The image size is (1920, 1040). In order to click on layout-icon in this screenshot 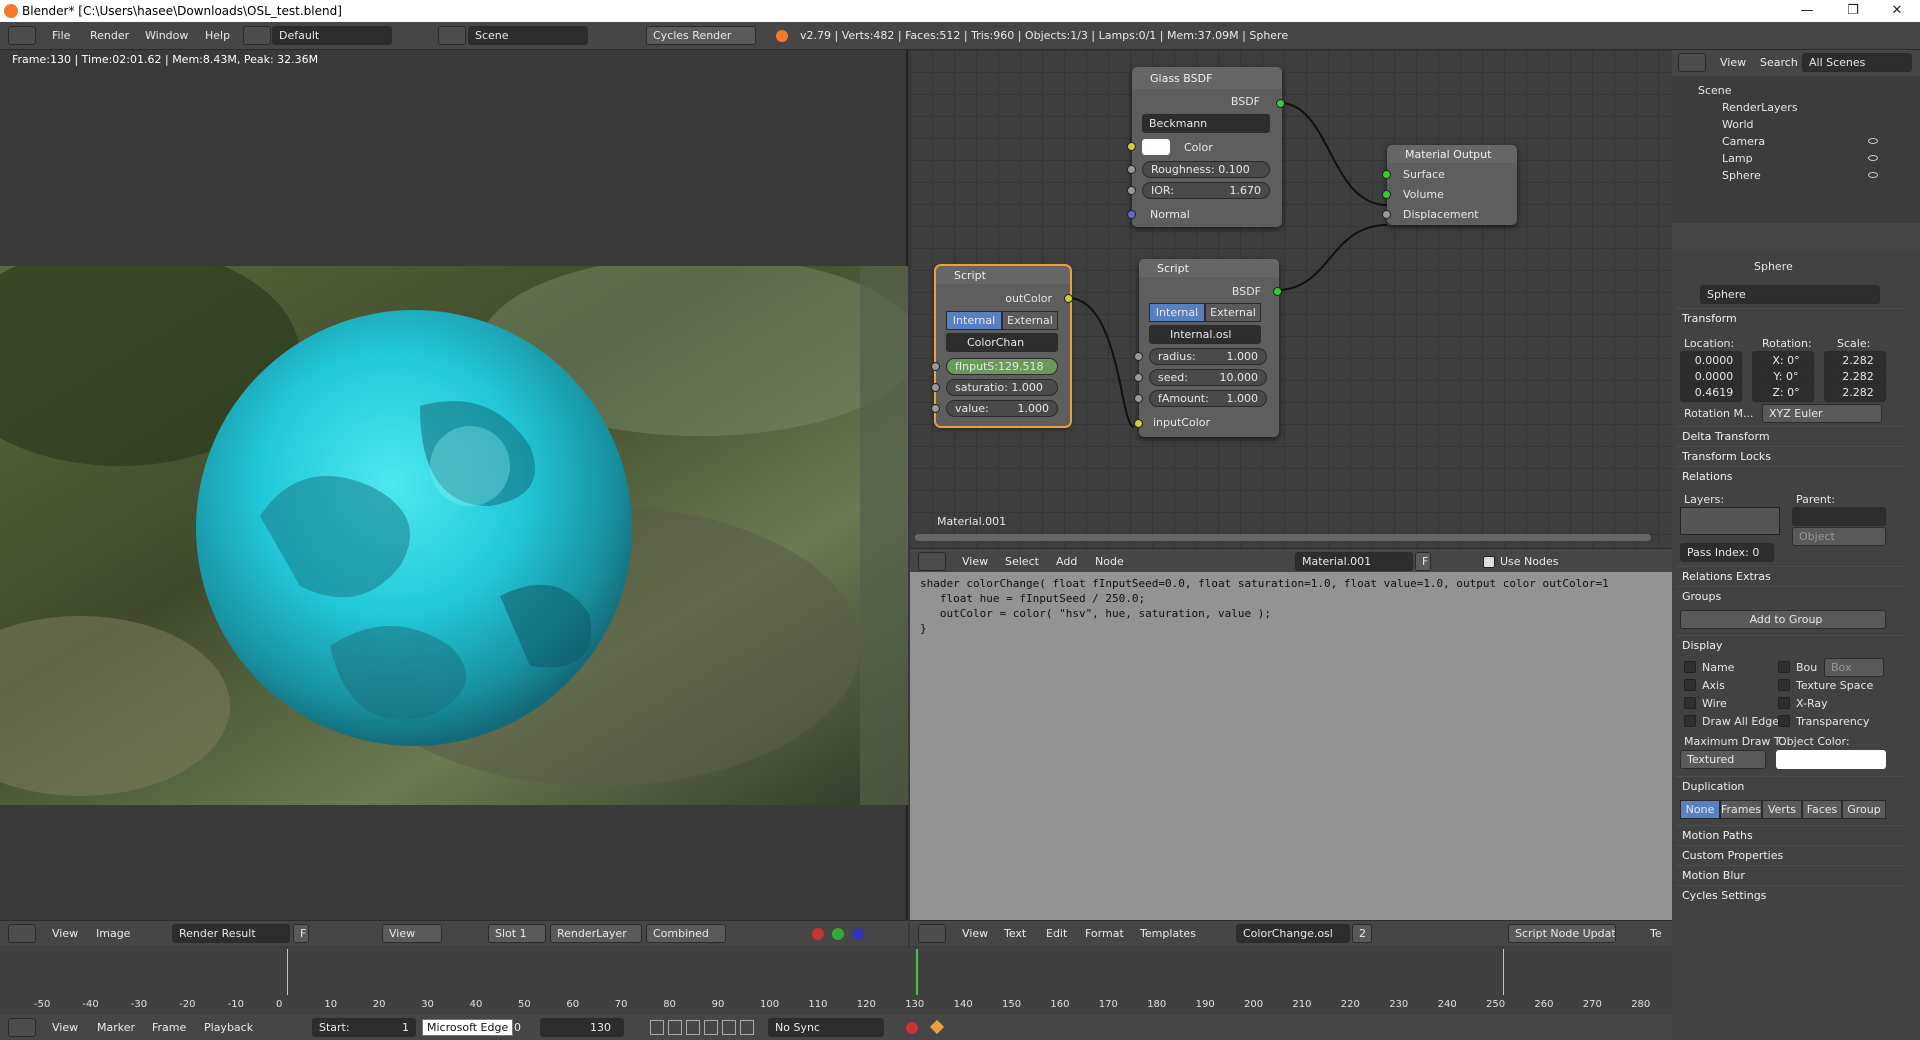, I will do `click(257, 35)`.